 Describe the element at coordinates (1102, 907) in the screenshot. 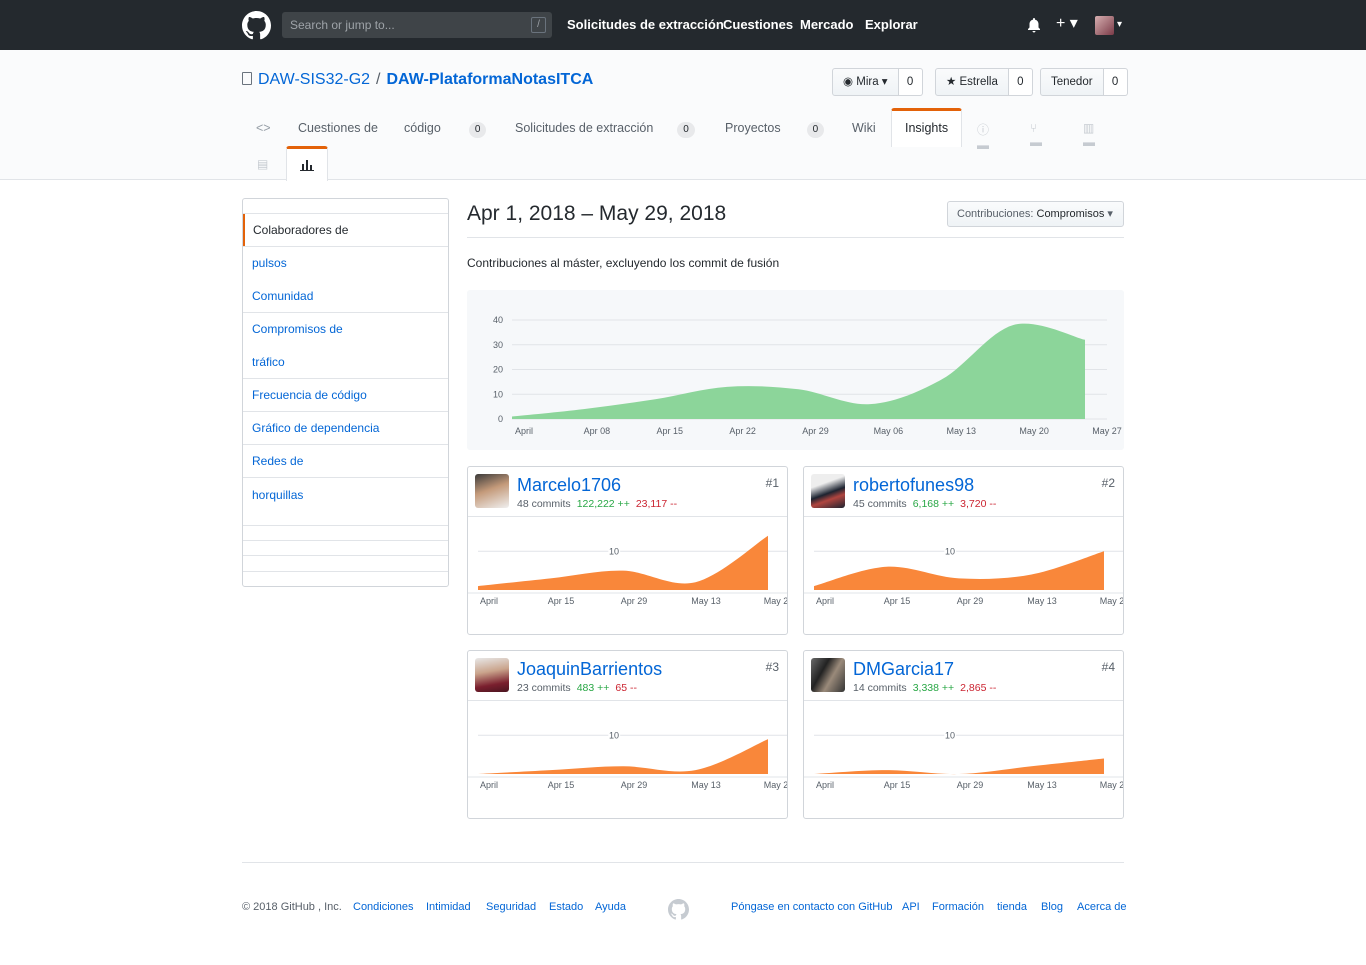

I see `footer-link-about: Acerca de` at that location.